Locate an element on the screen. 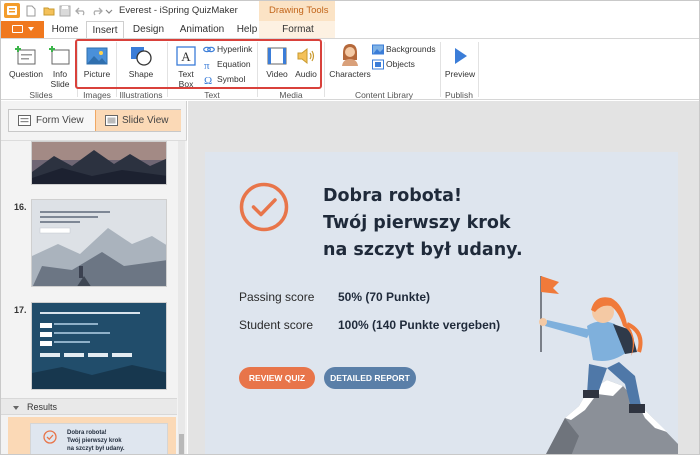  group-label-content-library: Content Library is located at coordinates (384, 95).